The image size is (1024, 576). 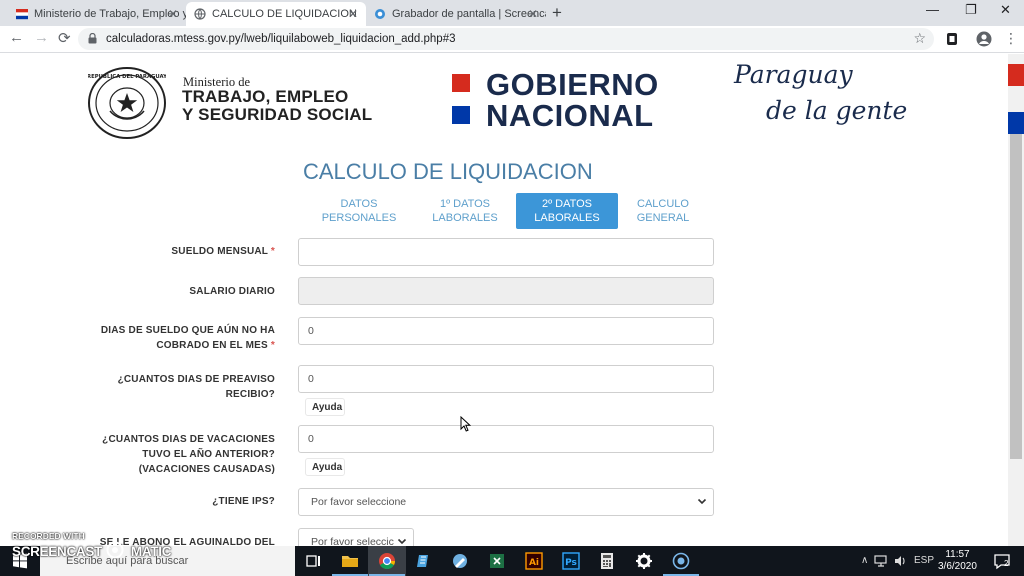 I want to click on reload-icon: ⟳, so click(x=64, y=38).